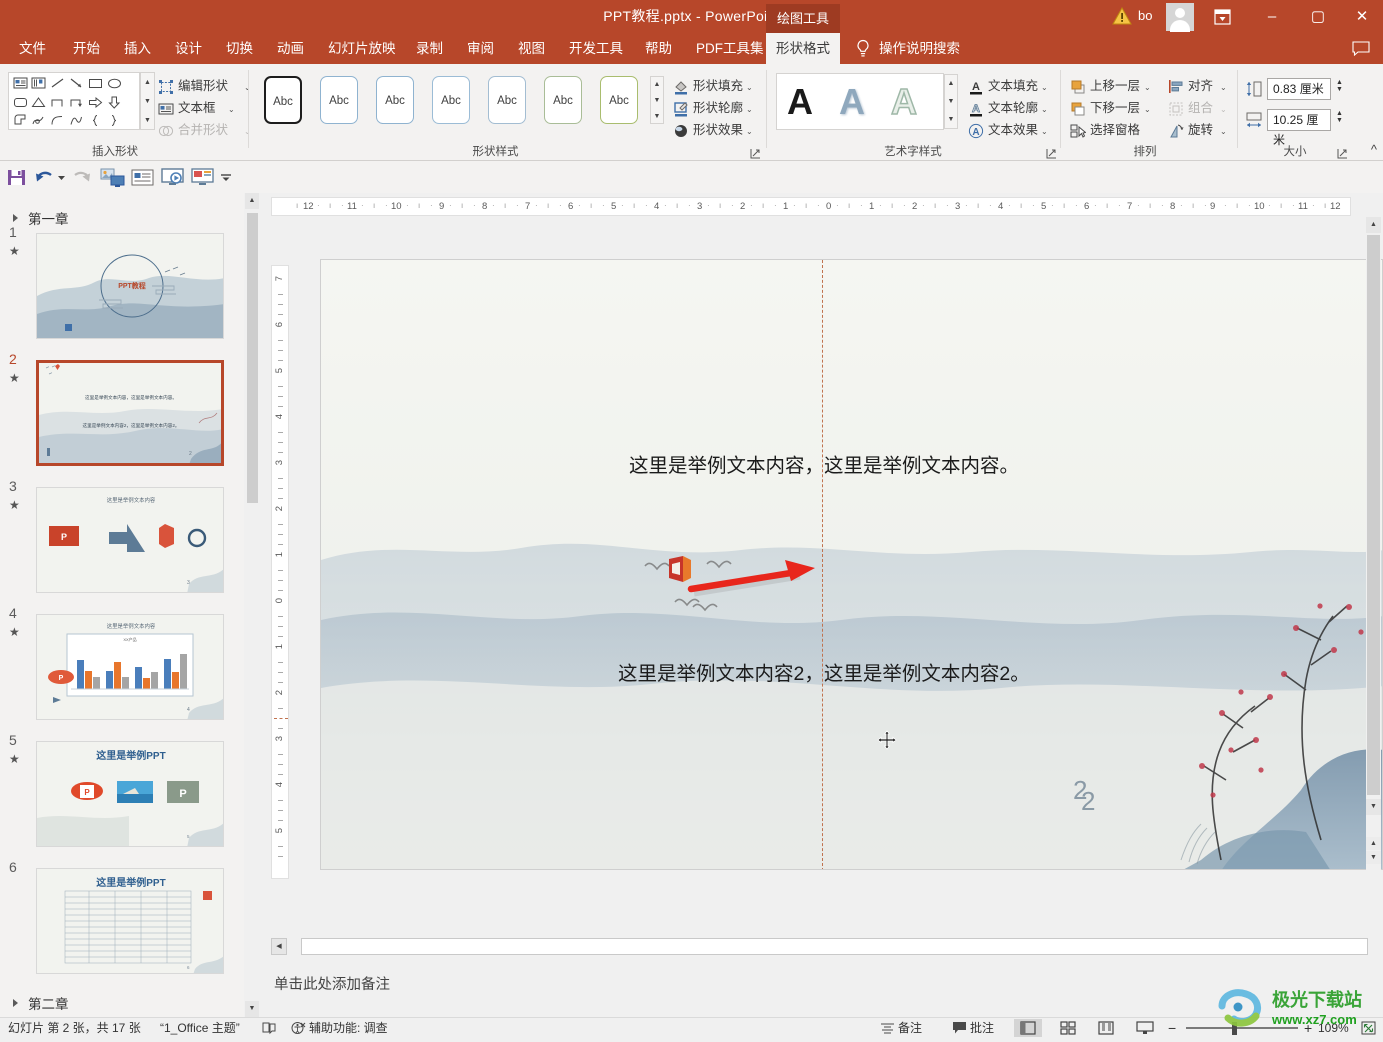 The image size is (1383, 1042). Describe the element at coordinates (1373, 225) in the screenshot. I see `slide-scroll-up-button: ▲` at that location.